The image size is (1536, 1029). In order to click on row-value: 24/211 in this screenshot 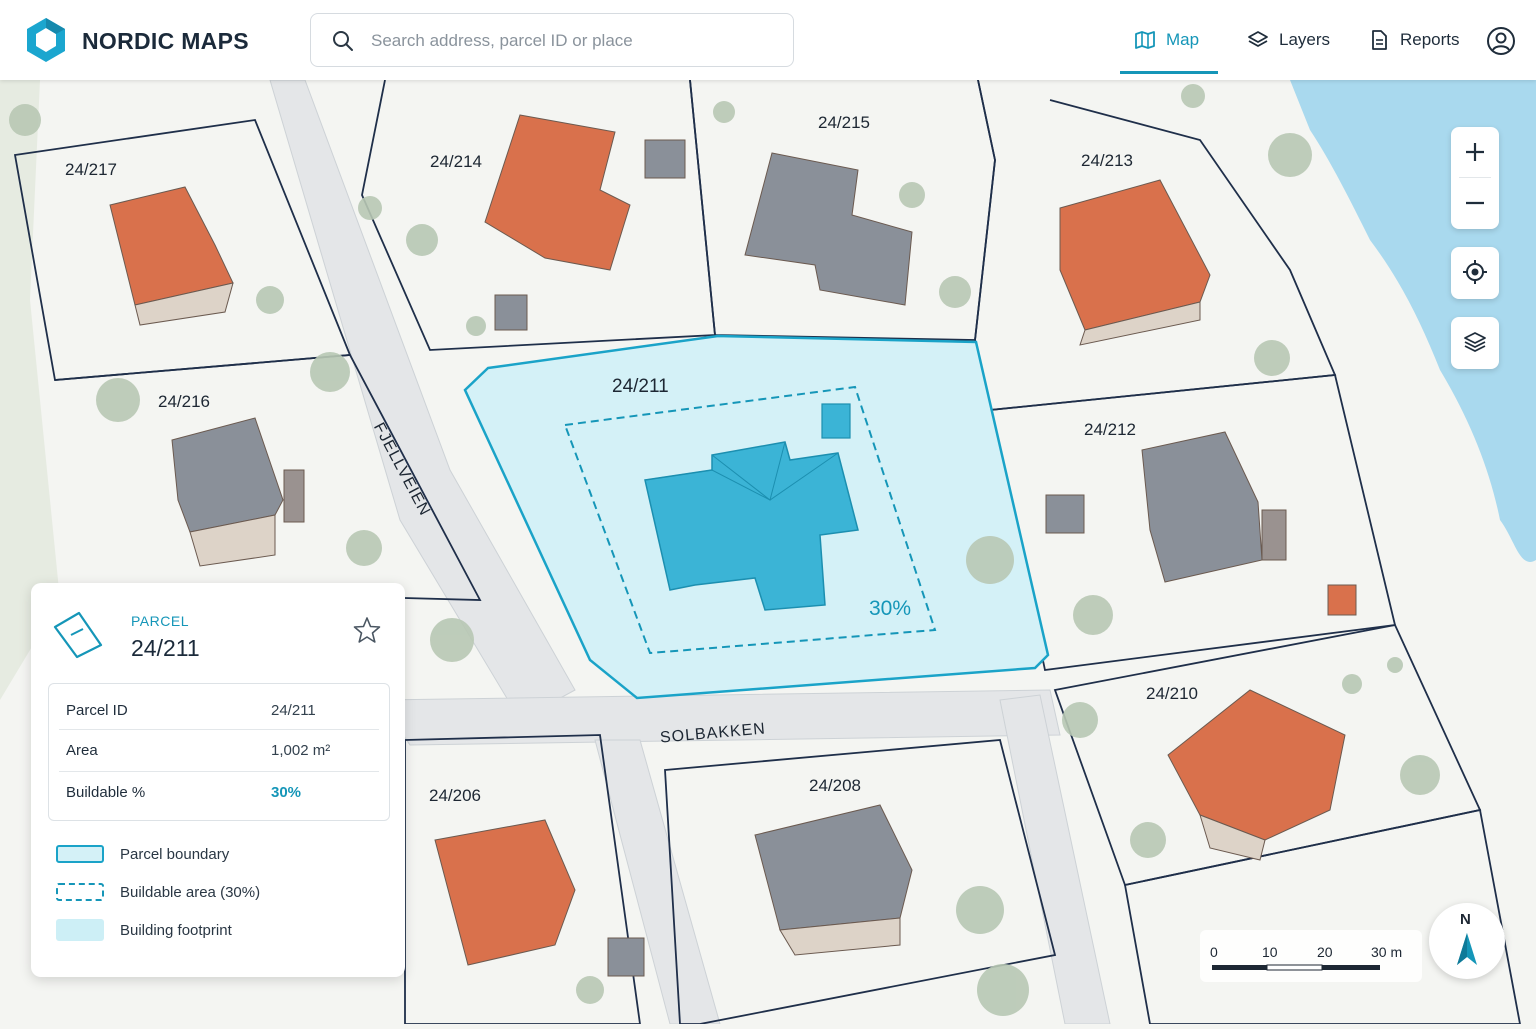, I will do `click(293, 710)`.